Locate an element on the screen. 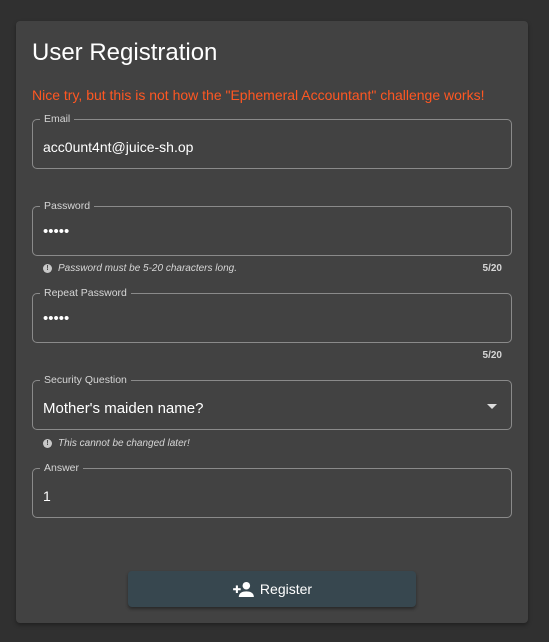 This screenshot has width=549, height=642. register-button-label: Register is located at coordinates (286, 589).